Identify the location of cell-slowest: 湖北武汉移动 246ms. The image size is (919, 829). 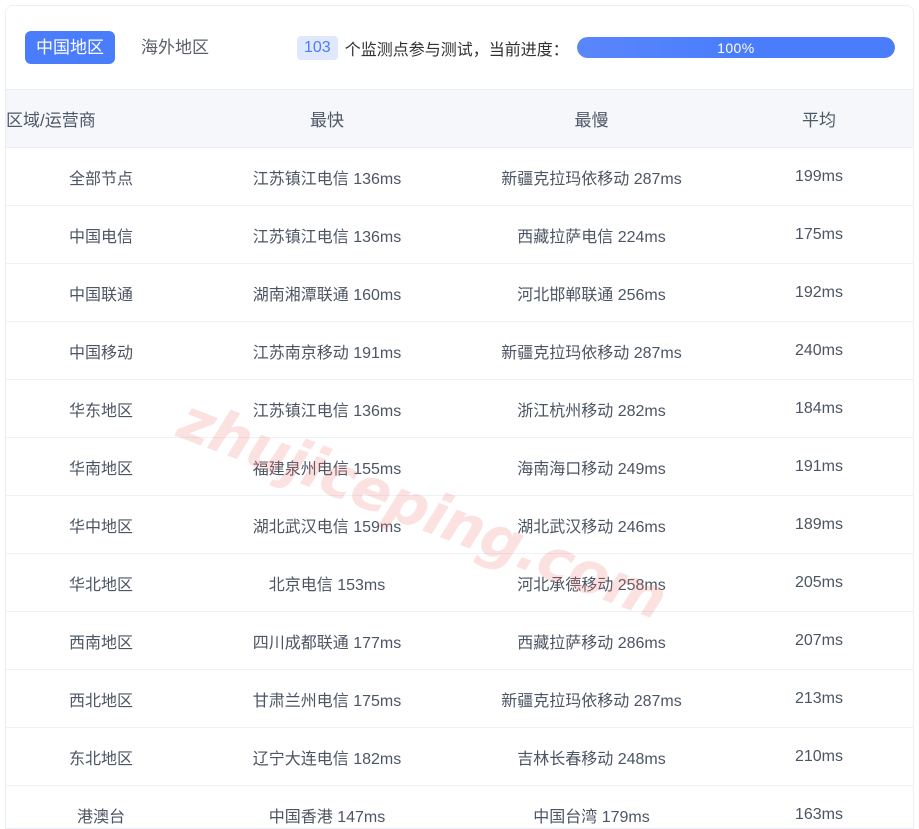
(591, 524).